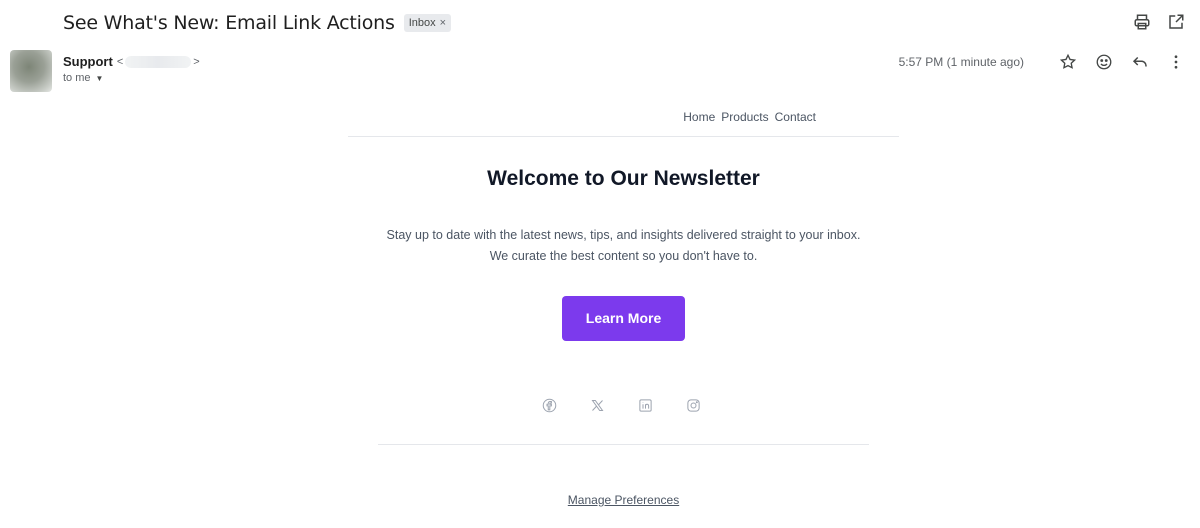  I want to click on star-icon, so click(1068, 62).